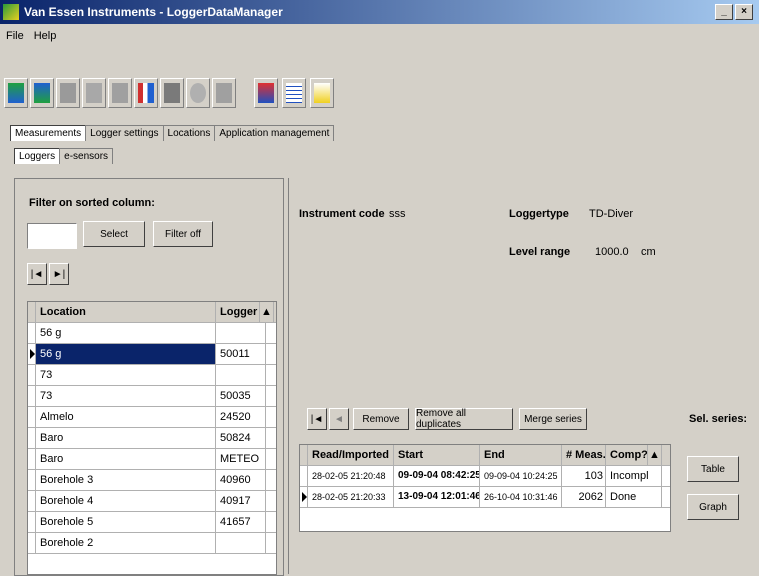  I want to click on loggertype-value: TD-Diver, so click(611, 214).